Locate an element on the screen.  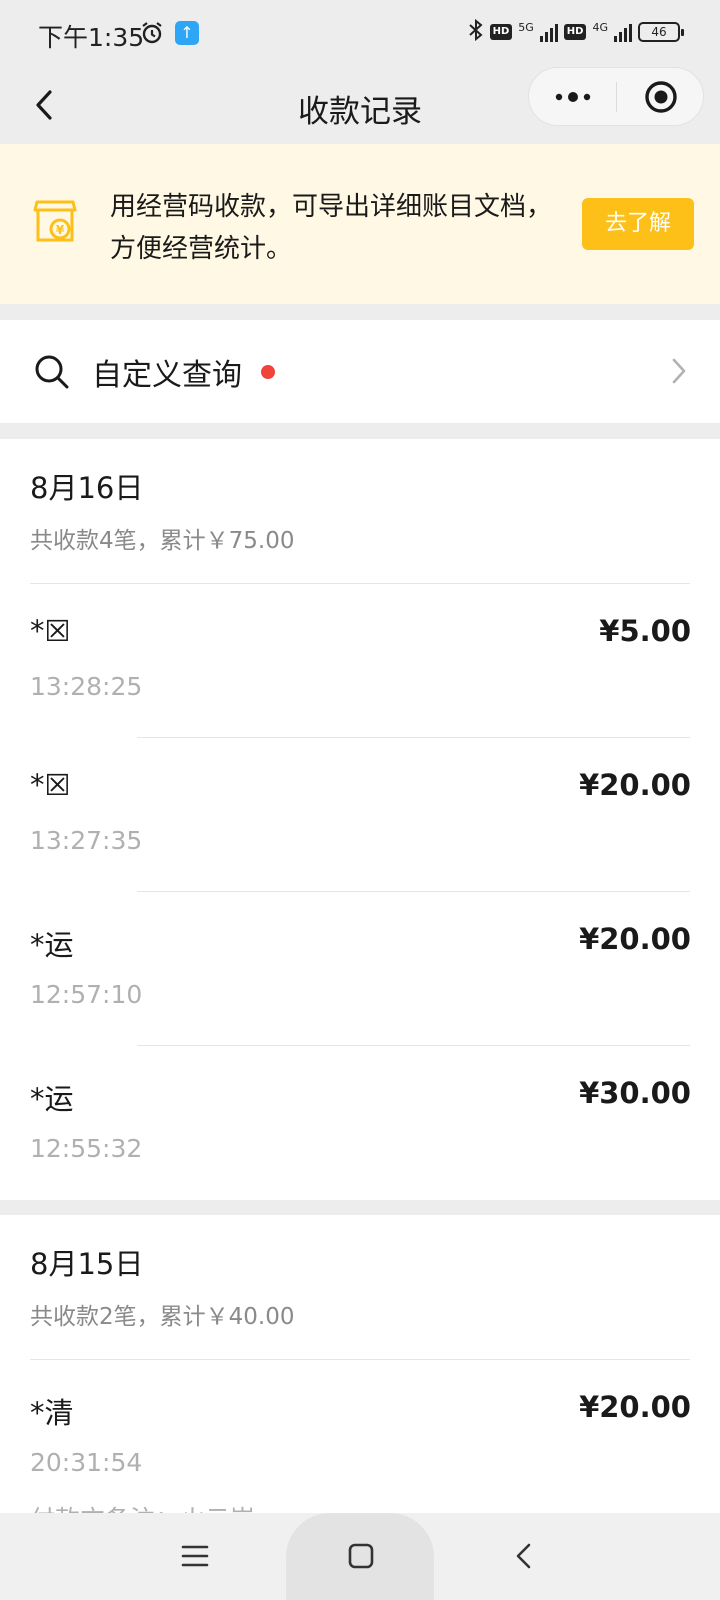
payment-time: 12:57:10 is located at coordinates (86, 994).